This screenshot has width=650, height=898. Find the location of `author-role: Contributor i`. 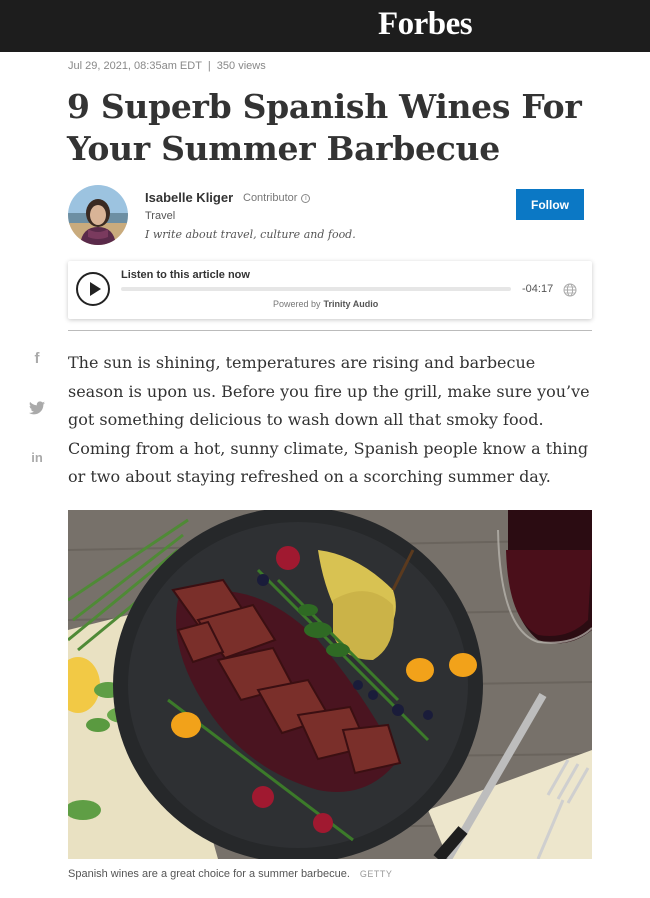

author-role: Contributor i is located at coordinates (277, 198).